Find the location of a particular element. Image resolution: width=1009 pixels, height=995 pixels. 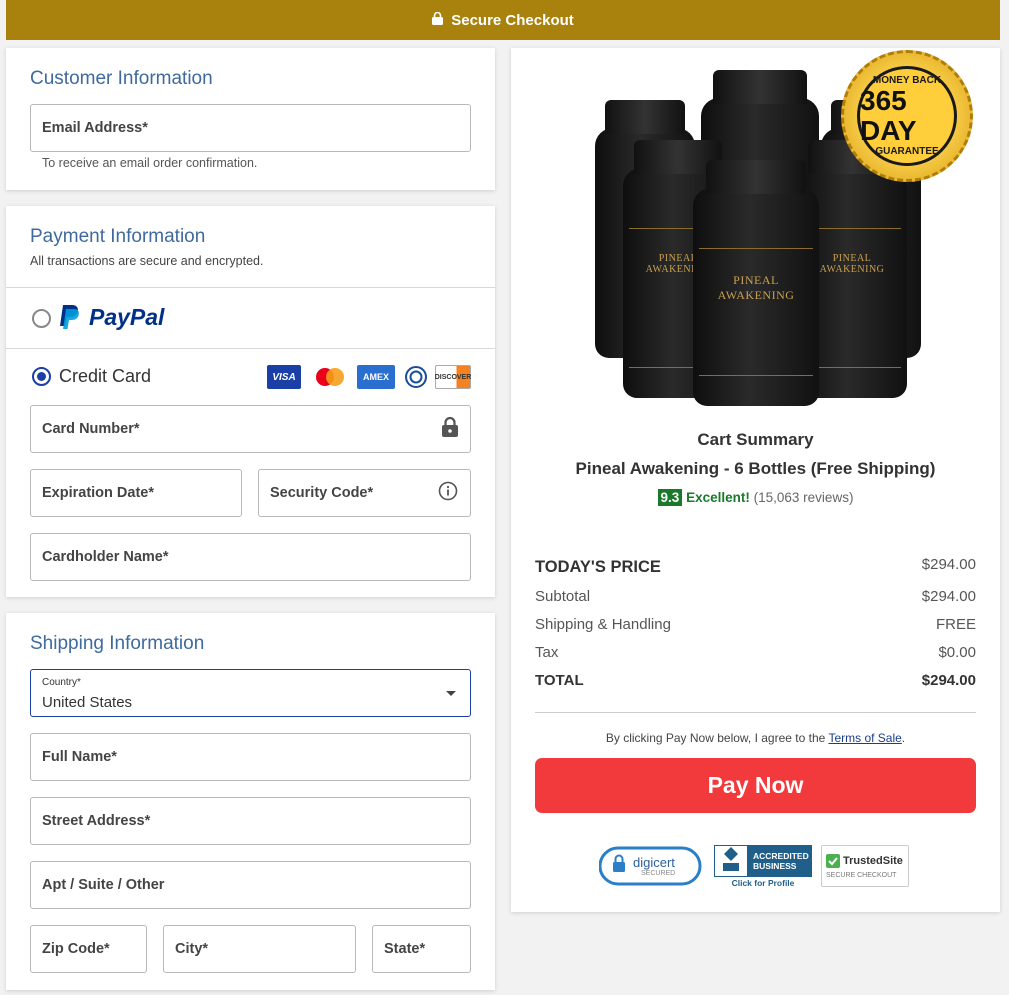

subtotal-row: Subtotal $294.00 is located at coordinates (755, 596).